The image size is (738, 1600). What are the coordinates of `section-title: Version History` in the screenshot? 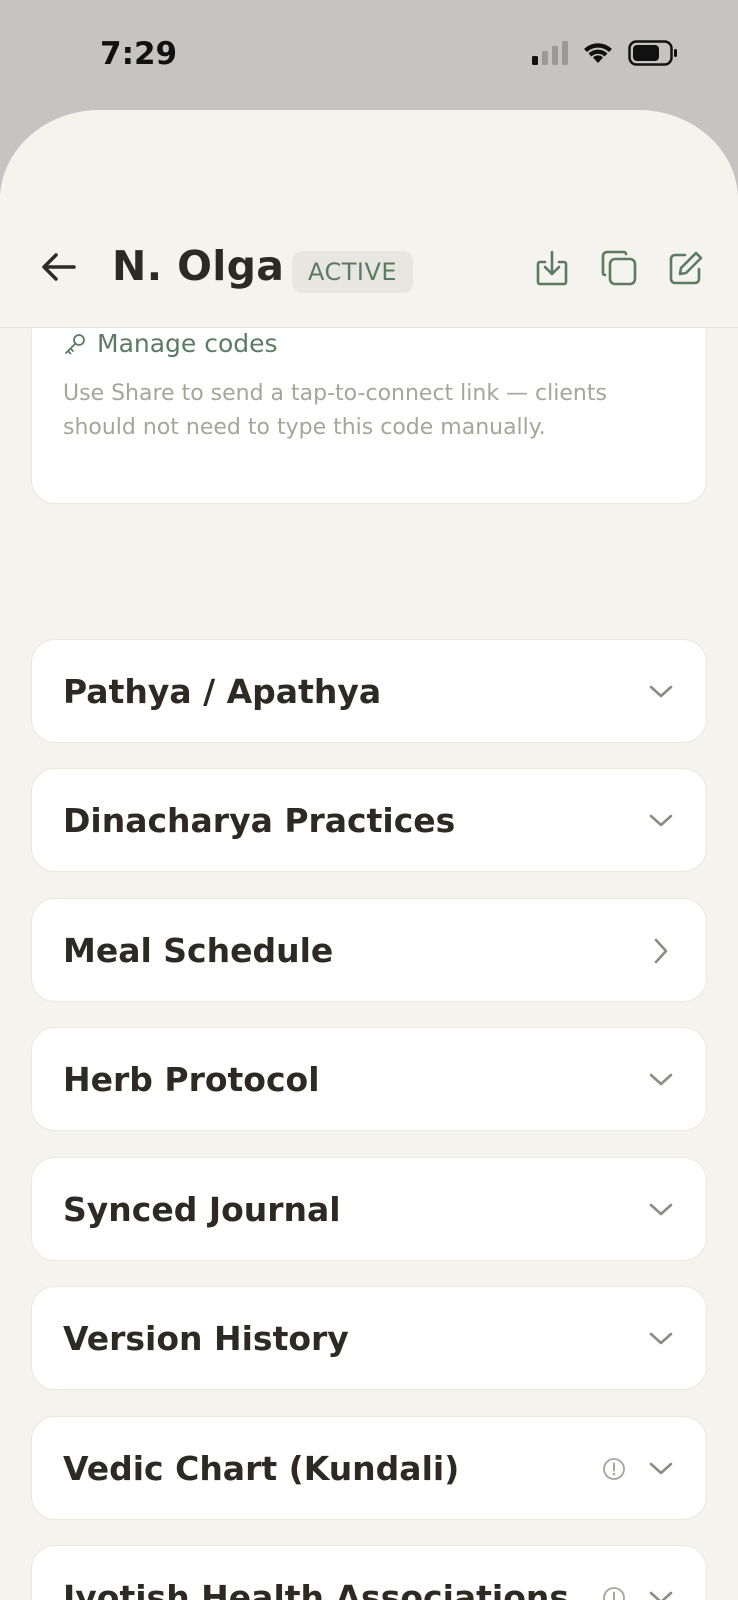 It's located at (206, 1338).